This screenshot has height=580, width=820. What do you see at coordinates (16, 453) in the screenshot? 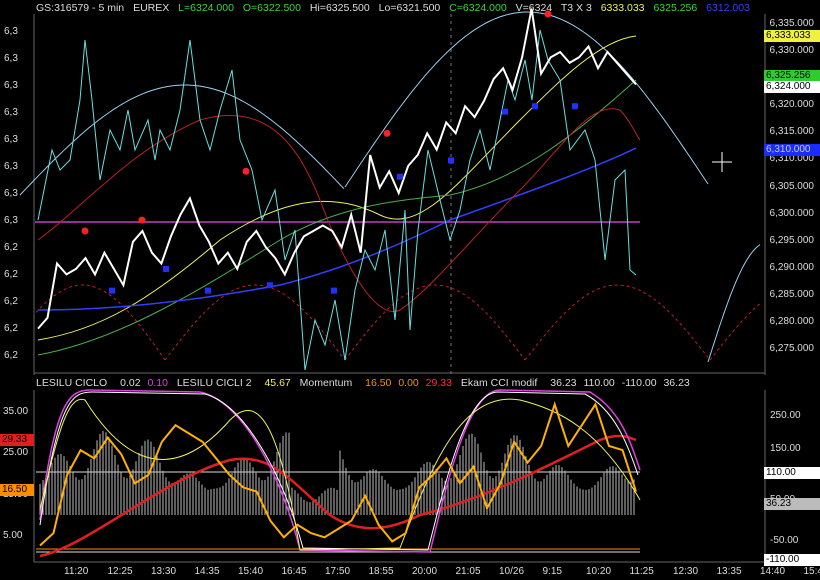
I see `indicator-left-tick-label: 25.00` at bounding box center [16, 453].